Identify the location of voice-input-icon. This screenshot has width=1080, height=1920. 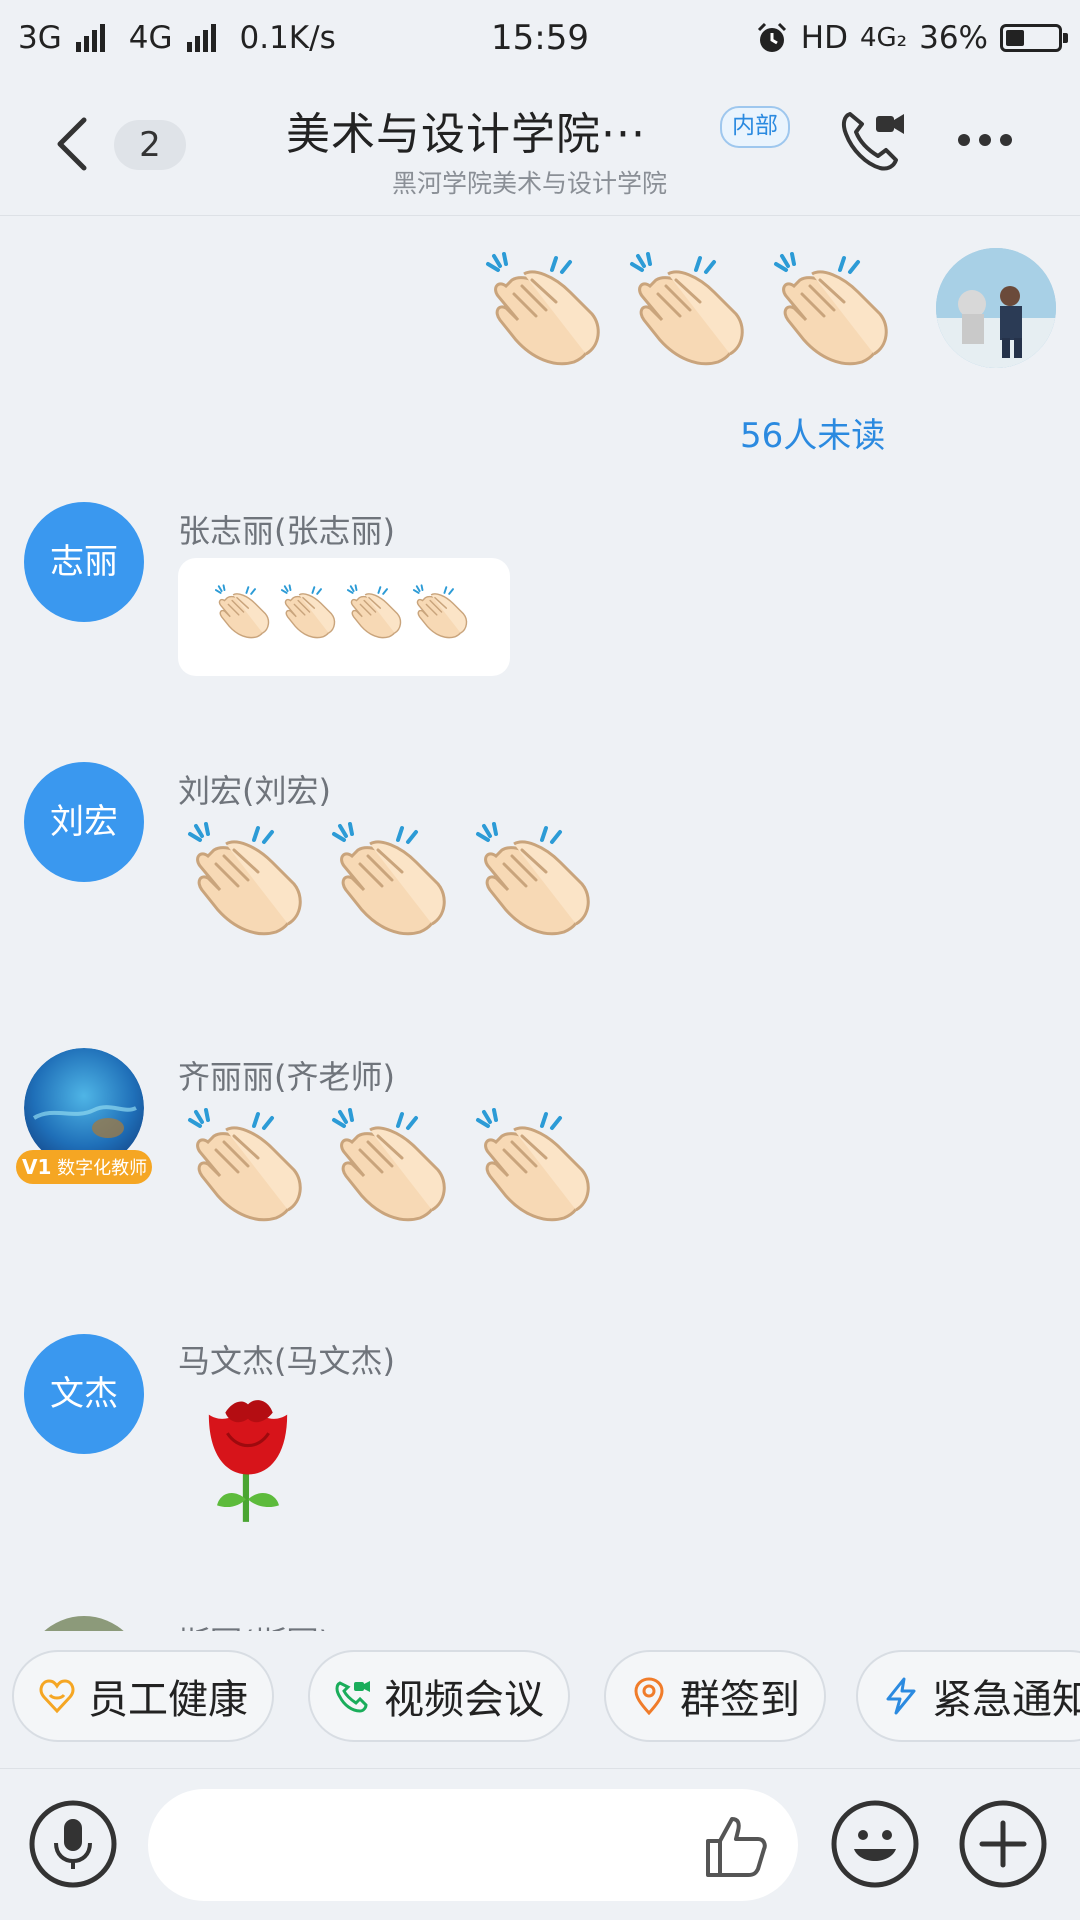
(73, 1844).